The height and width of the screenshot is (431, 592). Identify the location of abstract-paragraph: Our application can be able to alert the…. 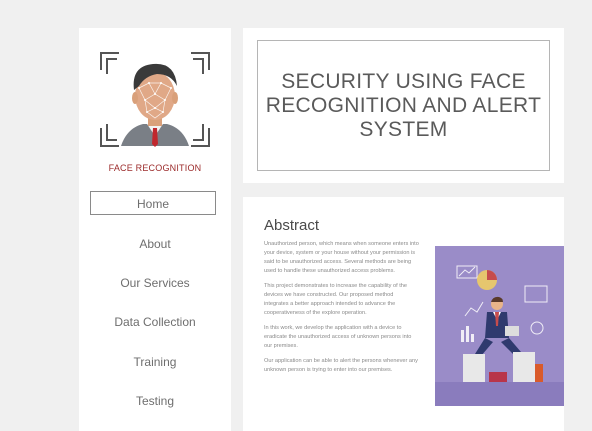
(341, 365).